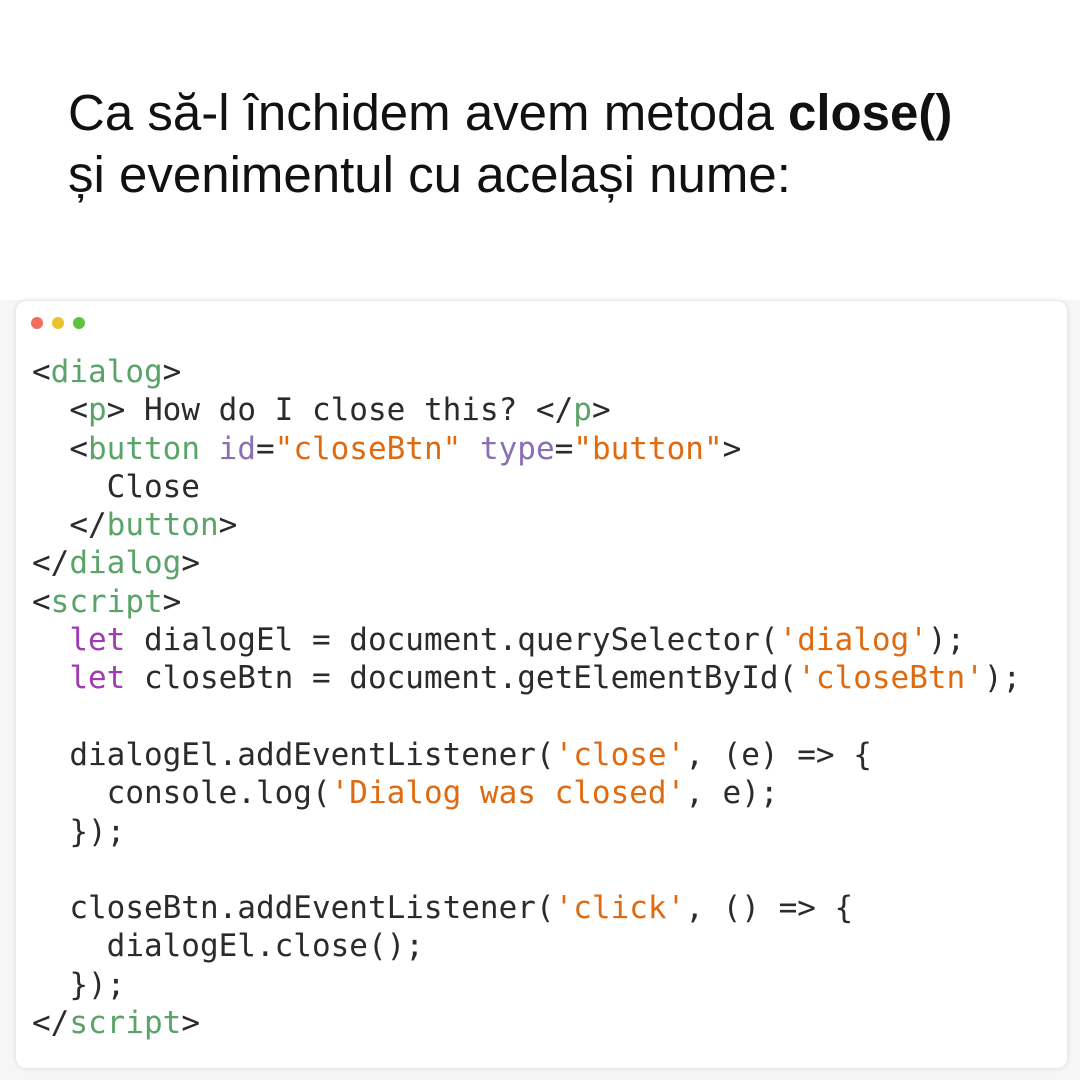 The height and width of the screenshot is (1080, 1080). Describe the element at coordinates (181, 793) in the screenshot. I see `code-token: console.log(` at that location.